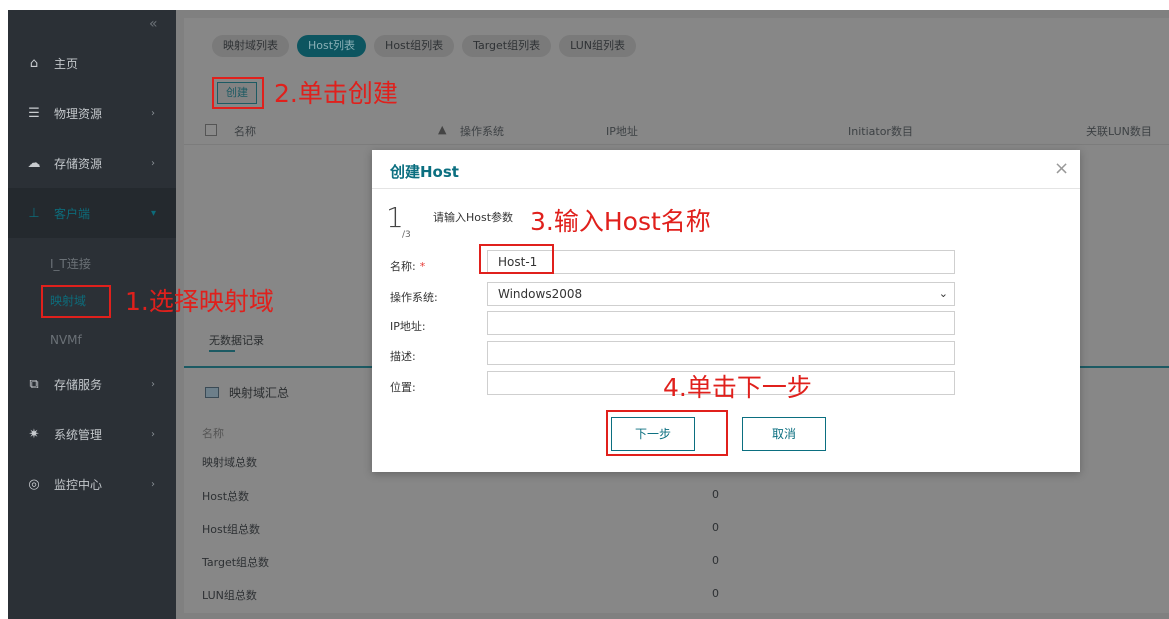 This screenshot has height=619, width=1169. What do you see at coordinates (721, 323) in the screenshot?
I see `ip-address-input` at bounding box center [721, 323].